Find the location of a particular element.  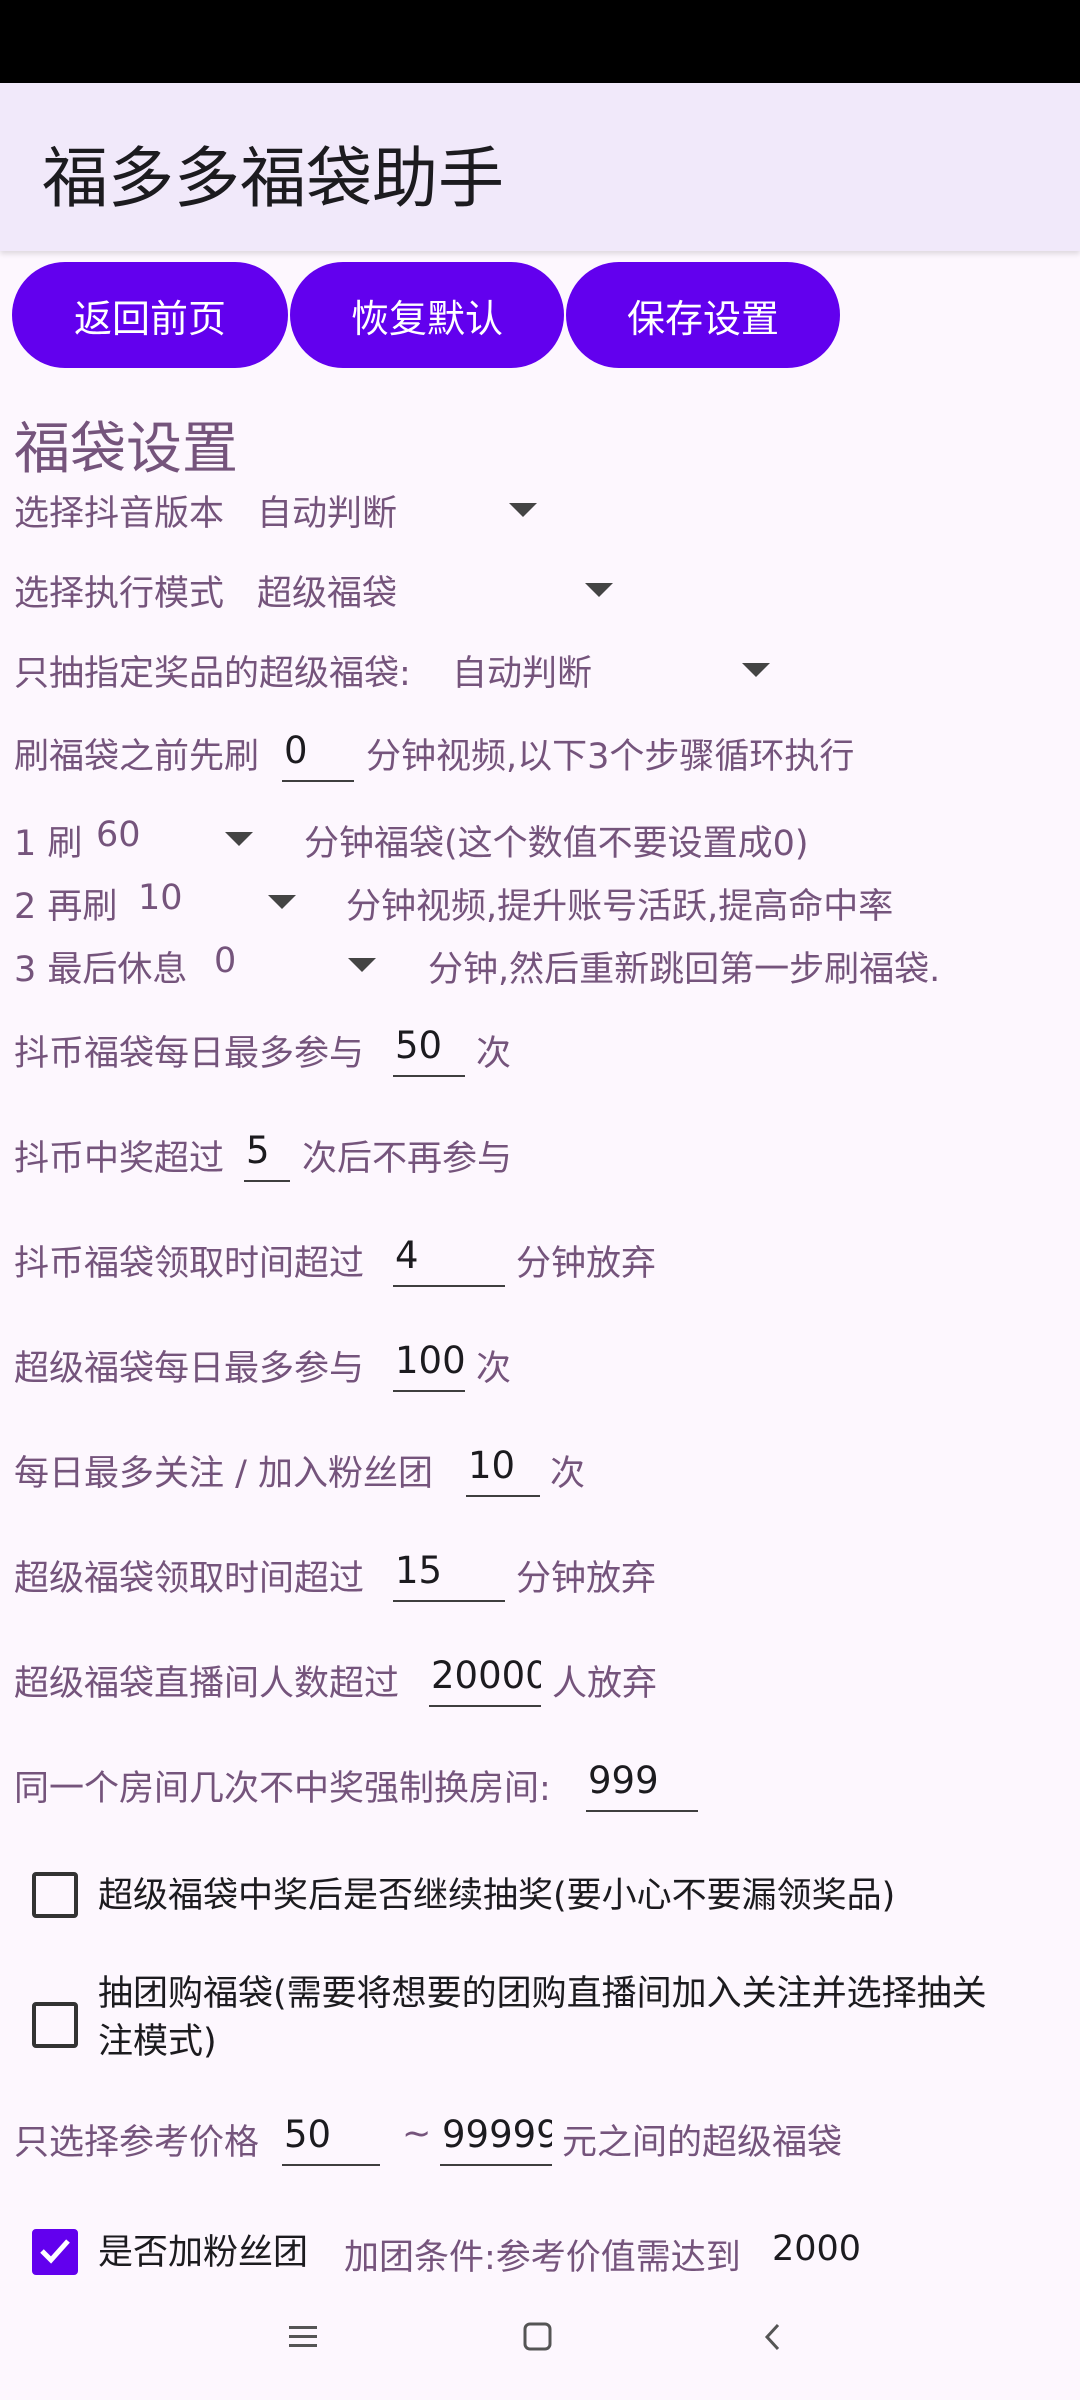

prize-spinner: 自动判断 is located at coordinates (615, 670).